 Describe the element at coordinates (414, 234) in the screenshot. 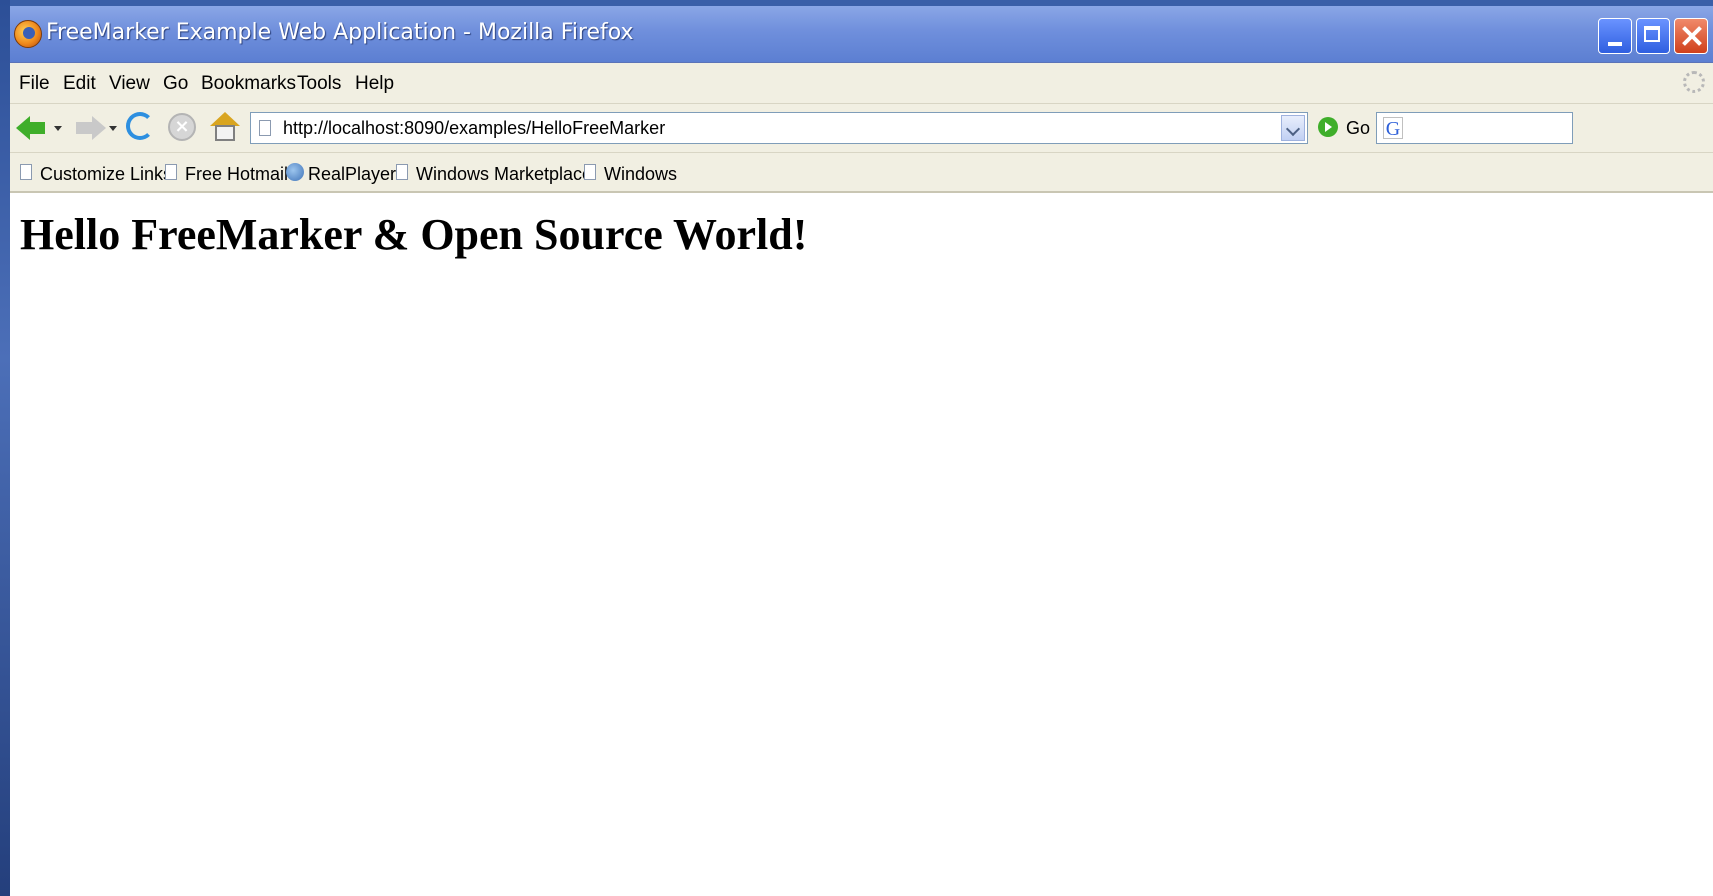

I see `page-heading: Hello FreeMarker & Open Source World!` at that location.